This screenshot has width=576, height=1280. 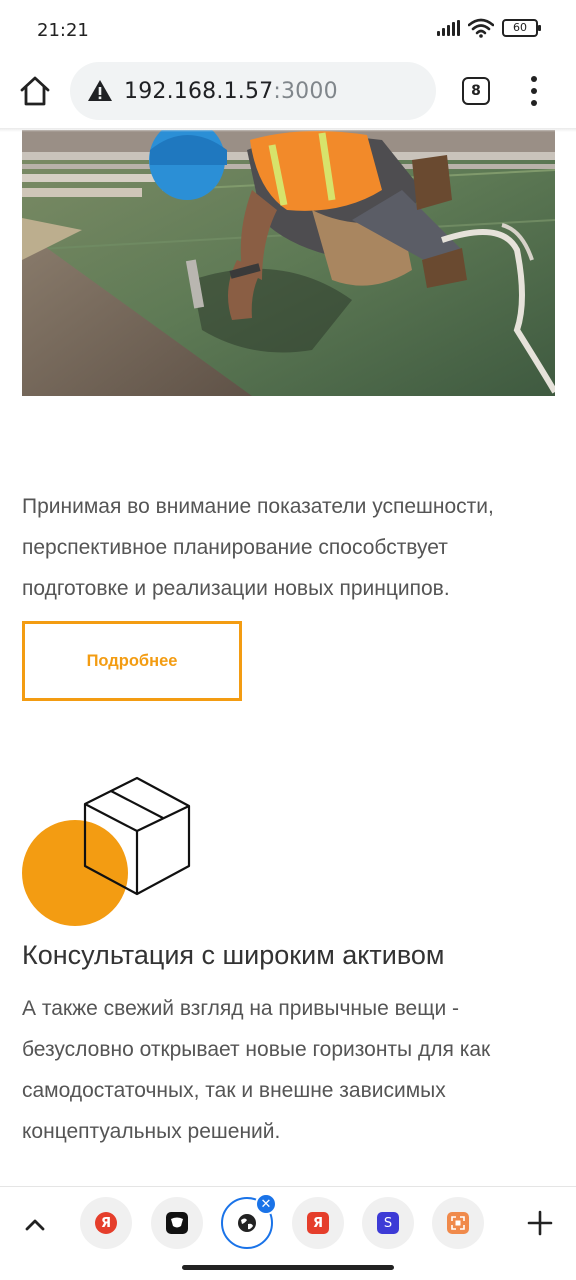 What do you see at coordinates (534, 91) in the screenshot?
I see `more-menu-icon` at bounding box center [534, 91].